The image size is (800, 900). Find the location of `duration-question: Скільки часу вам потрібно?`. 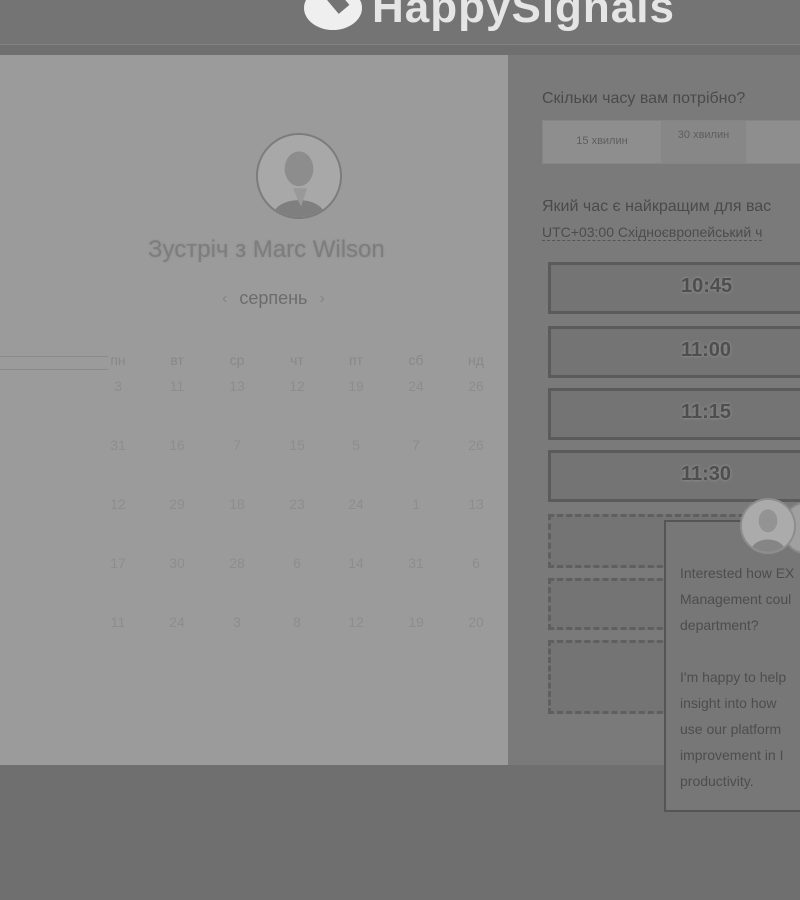

duration-question: Скільки часу вам потрібно? is located at coordinates (644, 98).